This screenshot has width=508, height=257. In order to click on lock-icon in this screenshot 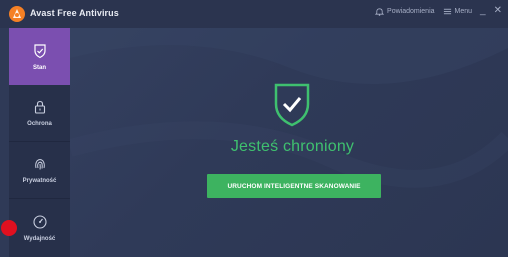, I will do `click(39, 107)`.